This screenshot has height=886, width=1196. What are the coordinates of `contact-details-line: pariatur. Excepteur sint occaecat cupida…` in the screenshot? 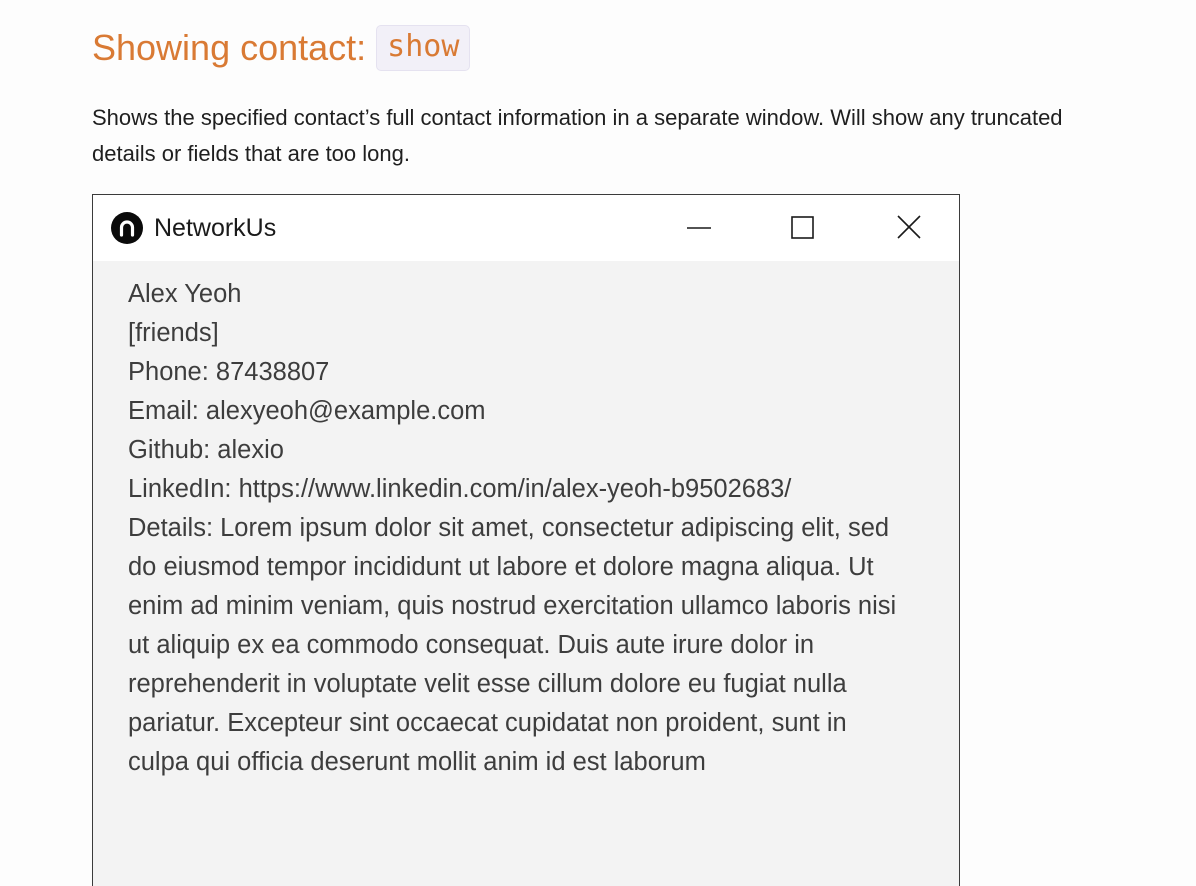 It's located at (487, 723).